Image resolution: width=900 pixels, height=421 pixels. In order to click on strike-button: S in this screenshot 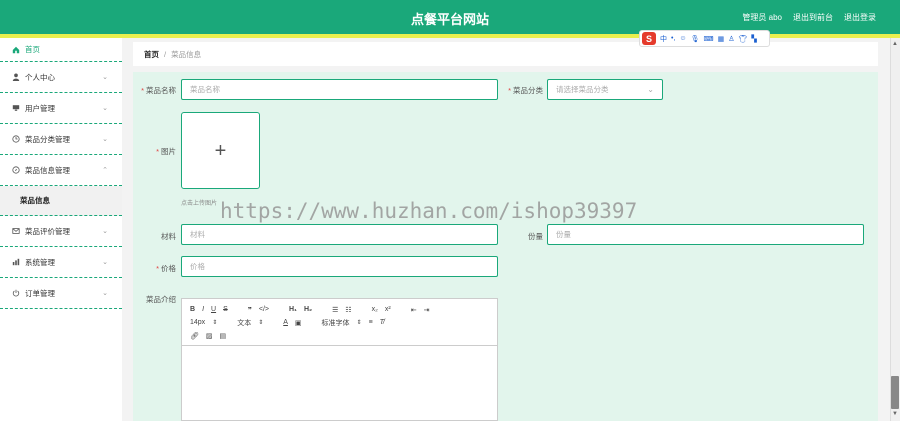, I will do `click(225, 309)`.